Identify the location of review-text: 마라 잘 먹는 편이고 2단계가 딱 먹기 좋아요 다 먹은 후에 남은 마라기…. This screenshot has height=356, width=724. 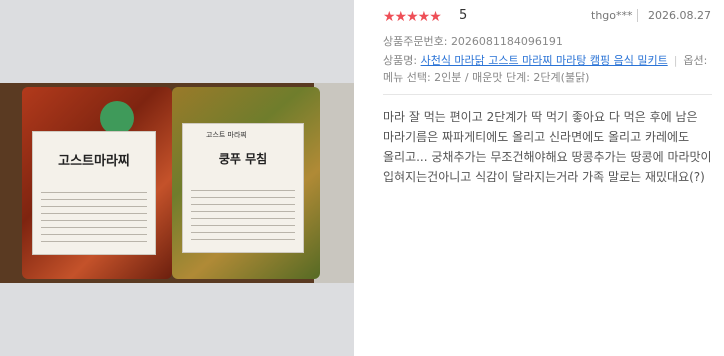
(547, 147).